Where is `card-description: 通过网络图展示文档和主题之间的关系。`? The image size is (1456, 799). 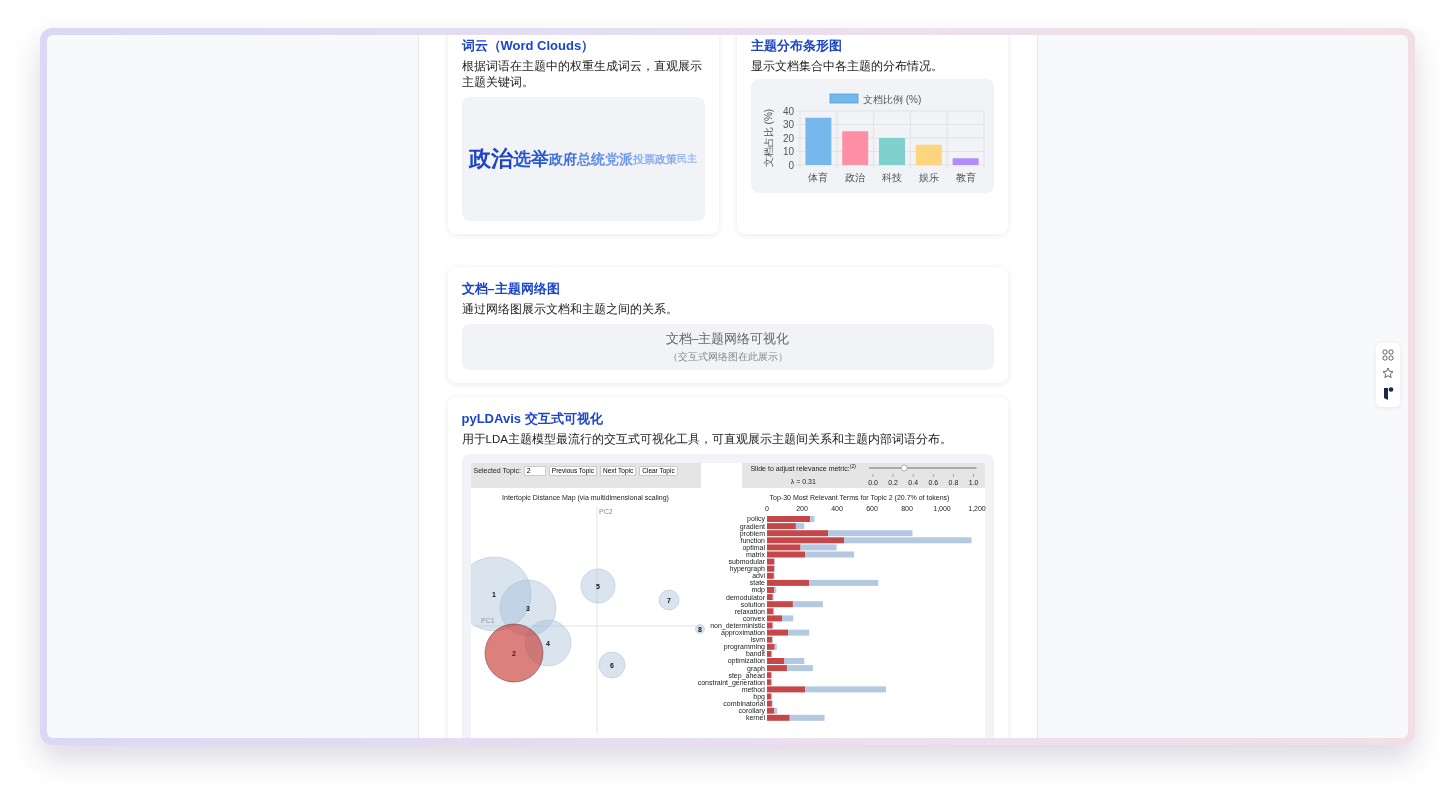
card-description: 通过网络图展示文档和主题之间的关系。 is located at coordinates (570, 309).